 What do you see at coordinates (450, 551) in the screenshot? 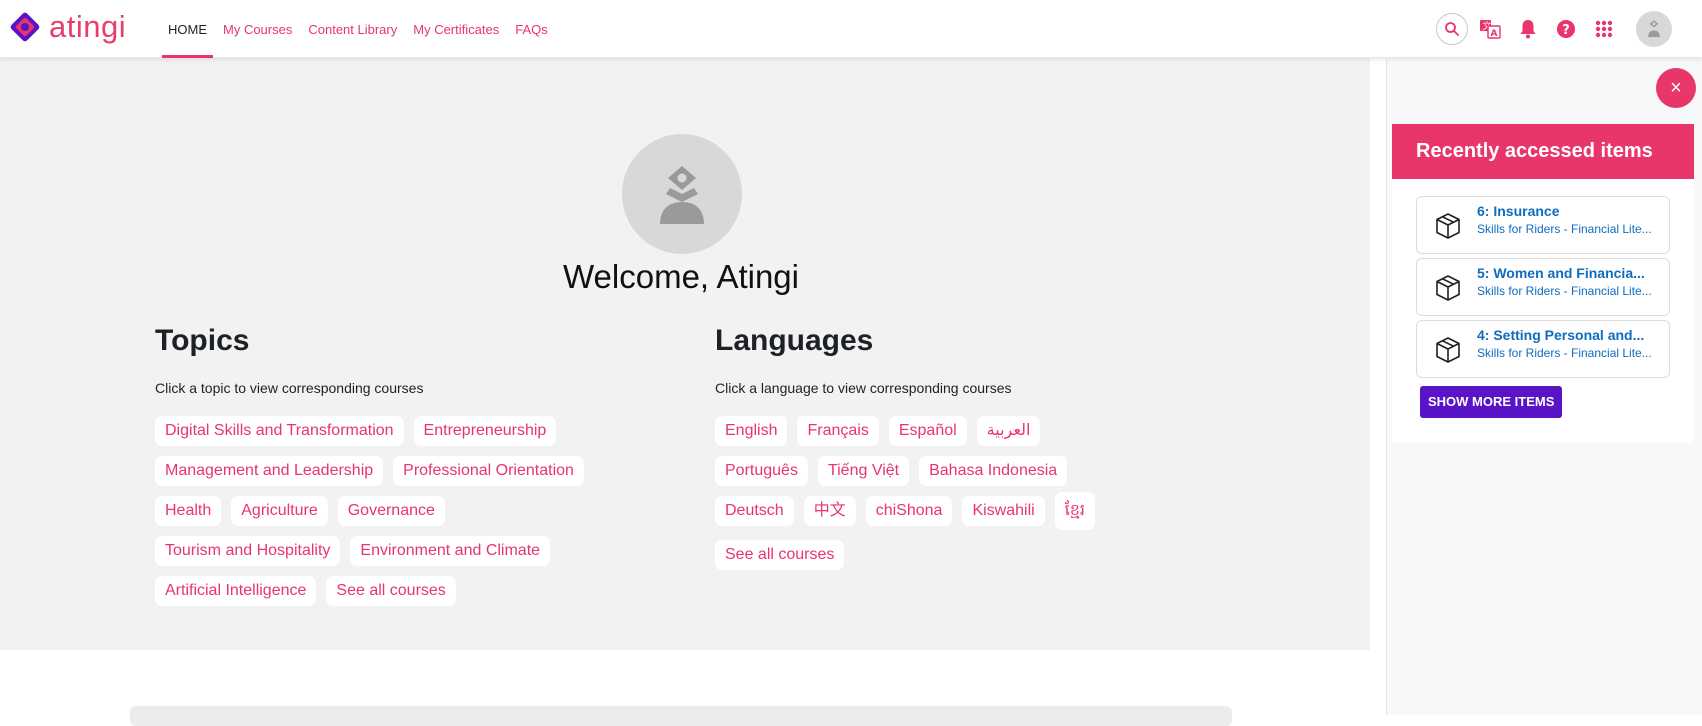
I see `topic-chip: Environment and Climate` at bounding box center [450, 551].